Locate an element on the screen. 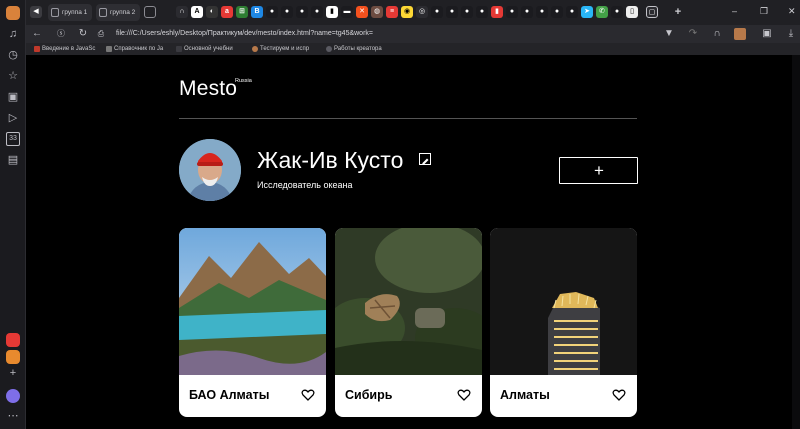  place-card: БАО Алматы is located at coordinates (252, 322).